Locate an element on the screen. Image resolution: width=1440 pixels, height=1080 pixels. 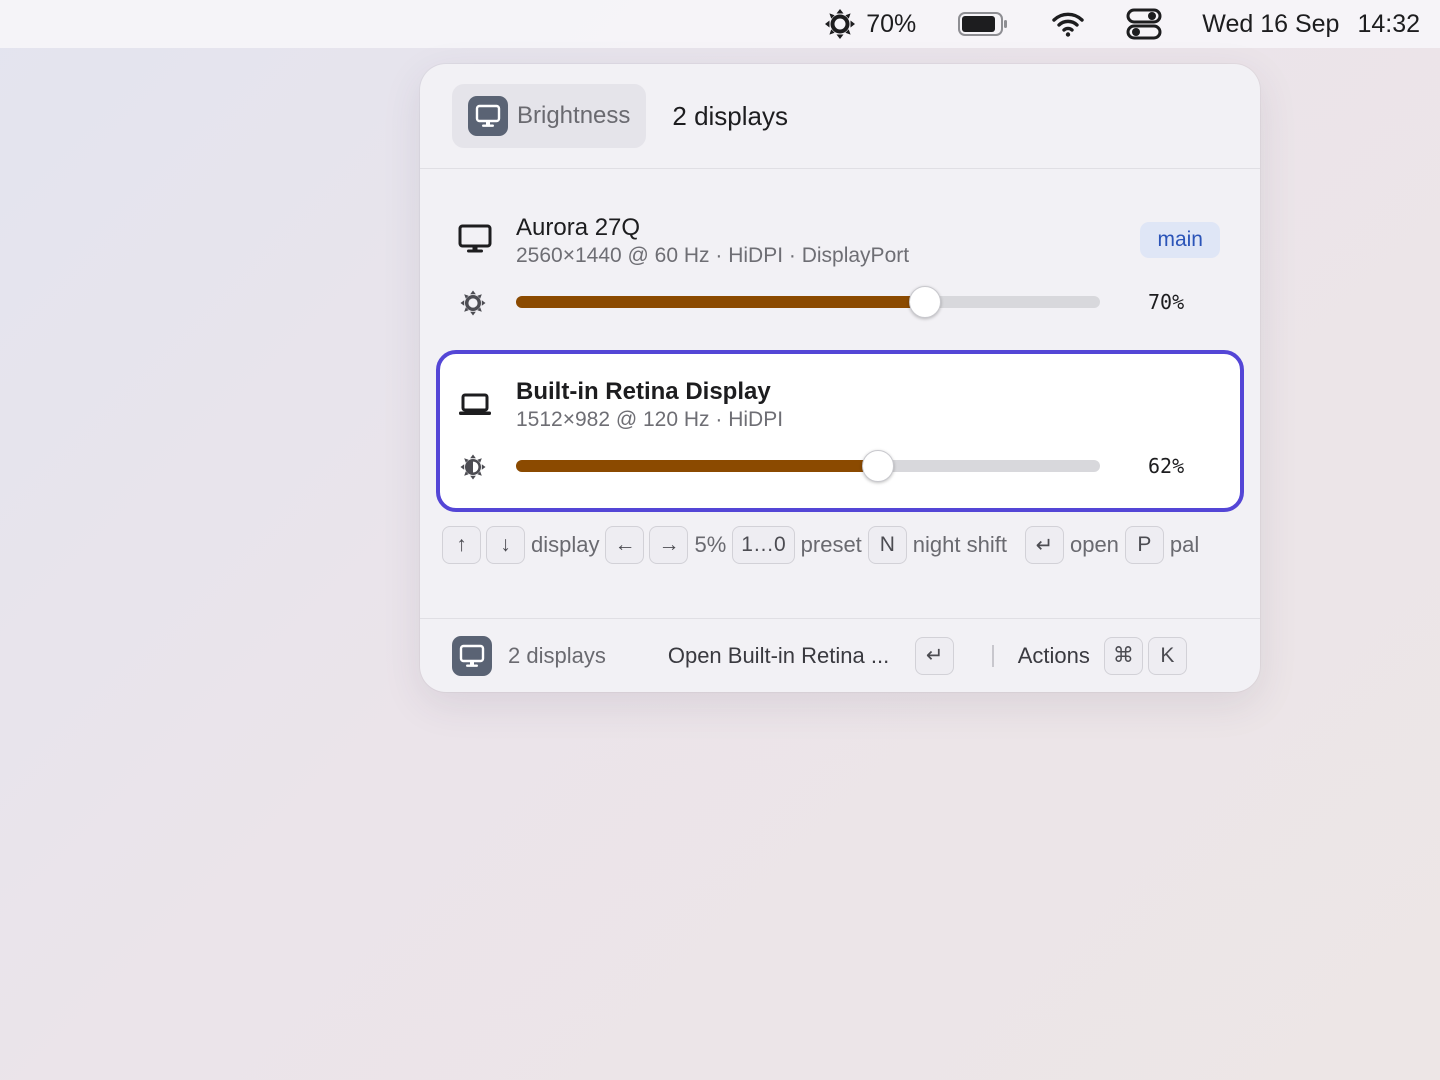
menubar-brightness: 70% is located at coordinates (870, 24).